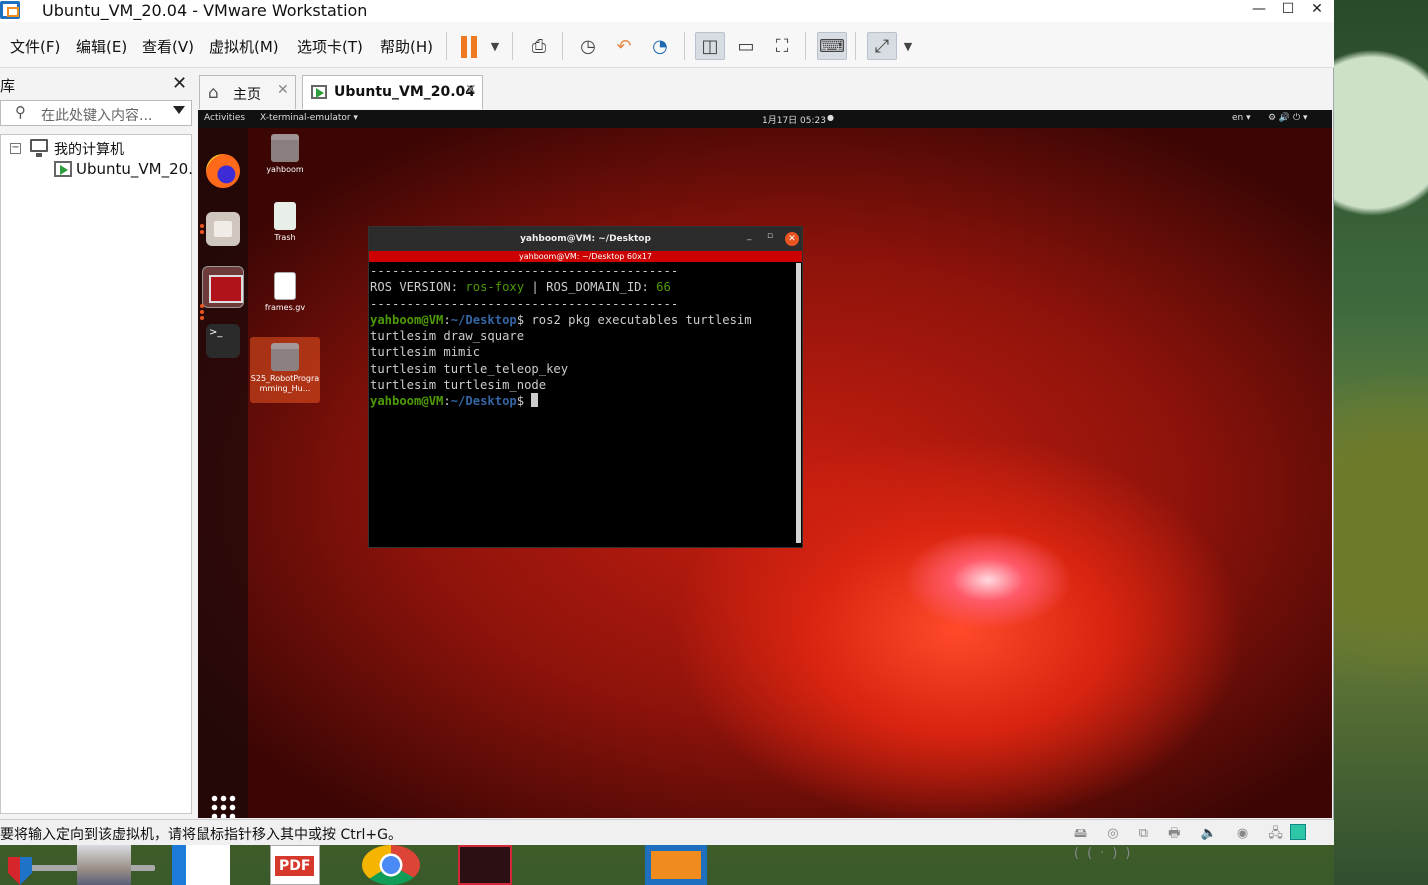  I want to click on terminal-maximize-button: ▫, so click(770, 236).